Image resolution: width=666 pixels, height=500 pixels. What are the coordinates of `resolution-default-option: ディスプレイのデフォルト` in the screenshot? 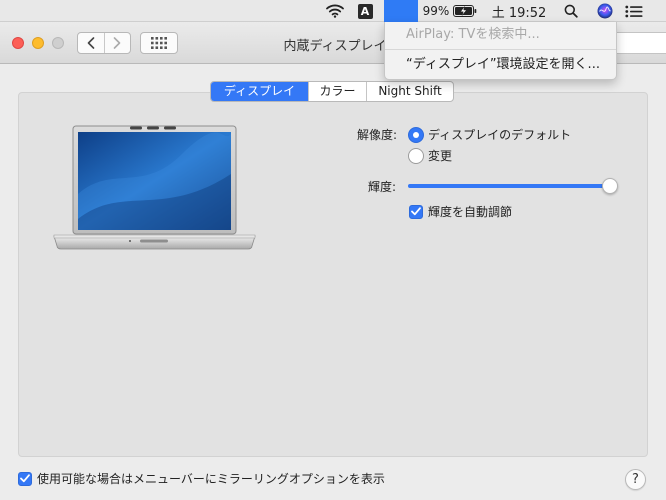 It's located at (489, 134).